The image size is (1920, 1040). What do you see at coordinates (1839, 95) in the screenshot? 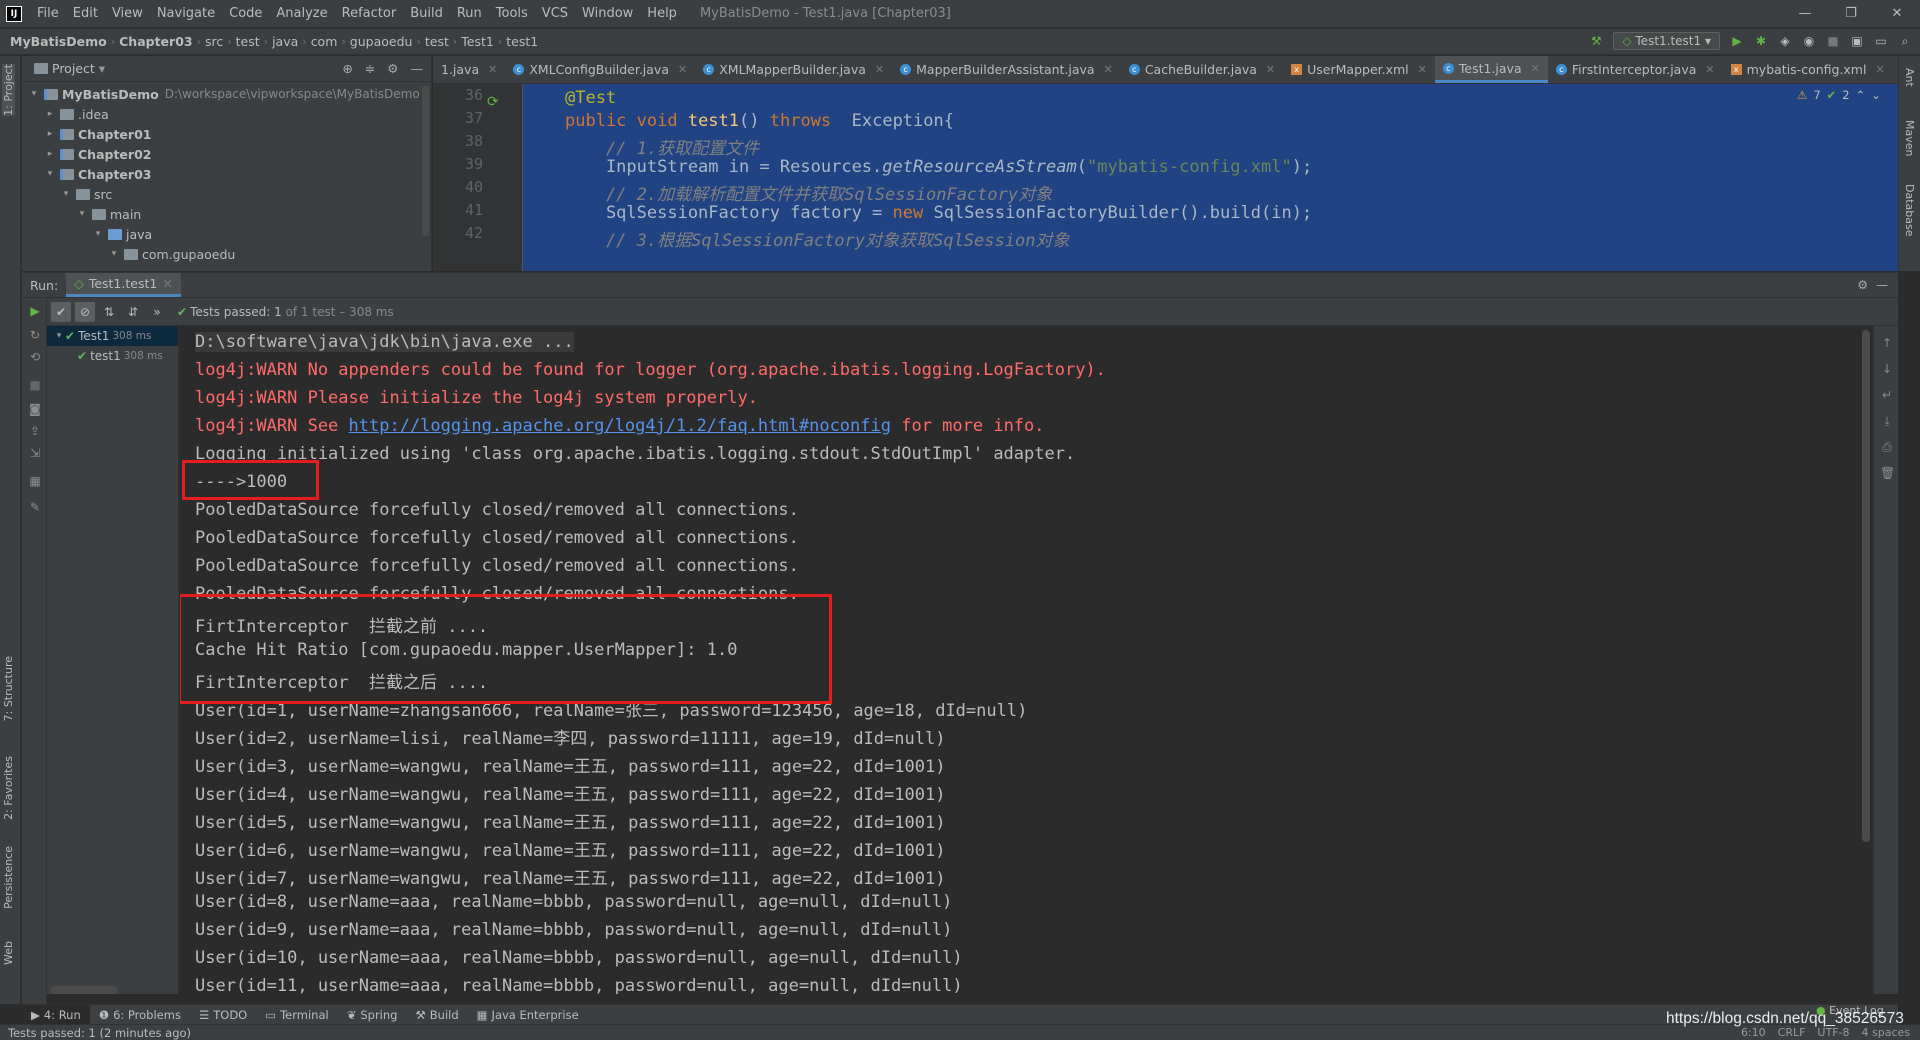
I see `inspection-widget: ⚠ 7 ✔ 2 ⌃ ⌄` at bounding box center [1839, 95].